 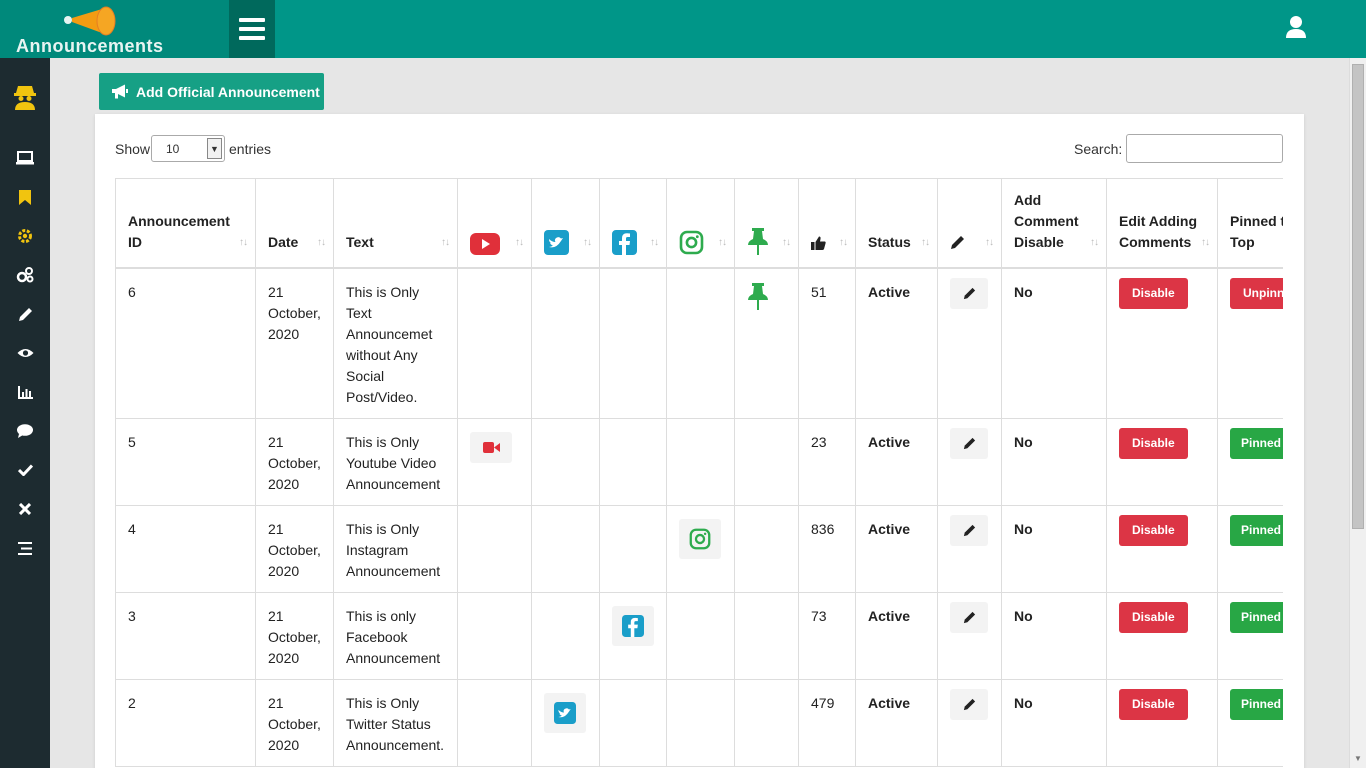 What do you see at coordinates (211, 91) in the screenshot?
I see `add-official-announcement-button: Add Official Announcement` at bounding box center [211, 91].